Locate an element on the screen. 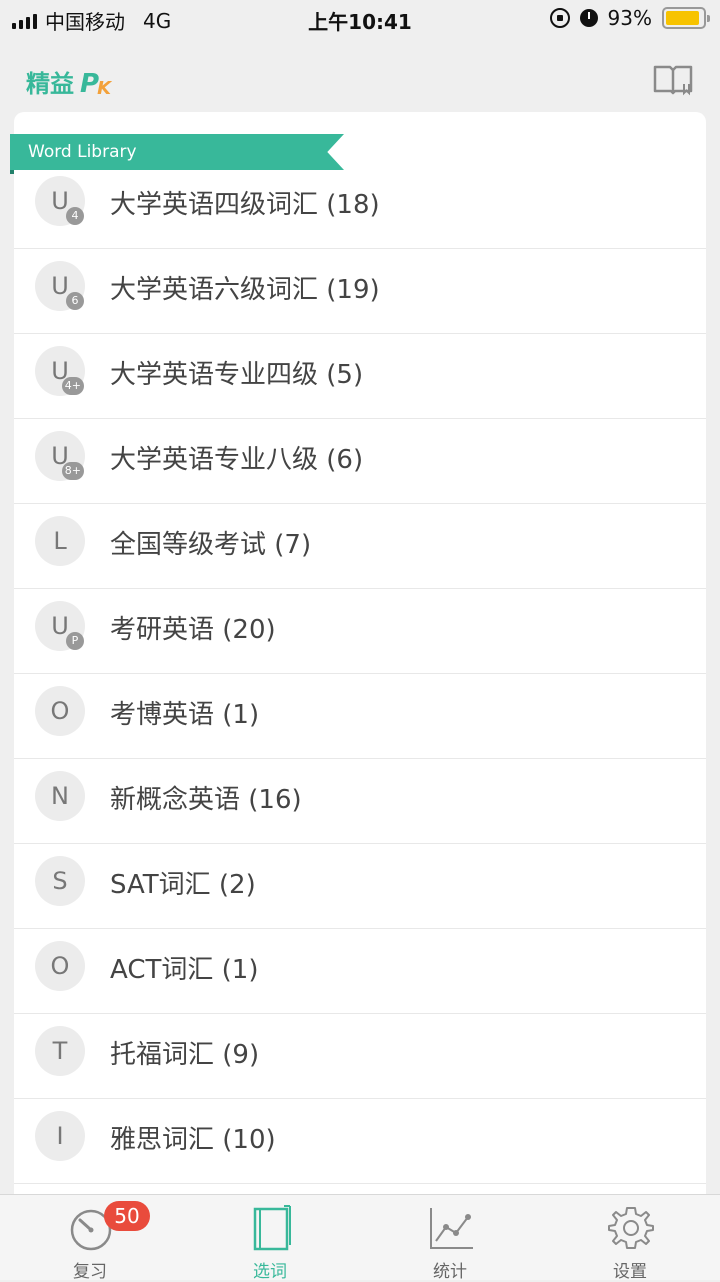 This screenshot has width=720, height=1282. category-avatar: U 8+ is located at coordinates (60, 456).